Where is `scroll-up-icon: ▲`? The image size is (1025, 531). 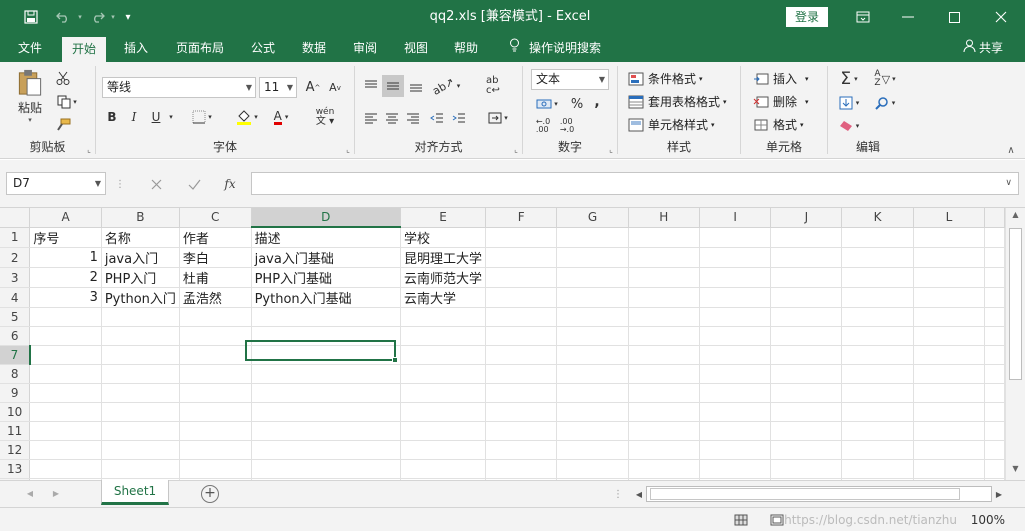
scroll-up-icon: ▲ is located at coordinates (1015, 217).